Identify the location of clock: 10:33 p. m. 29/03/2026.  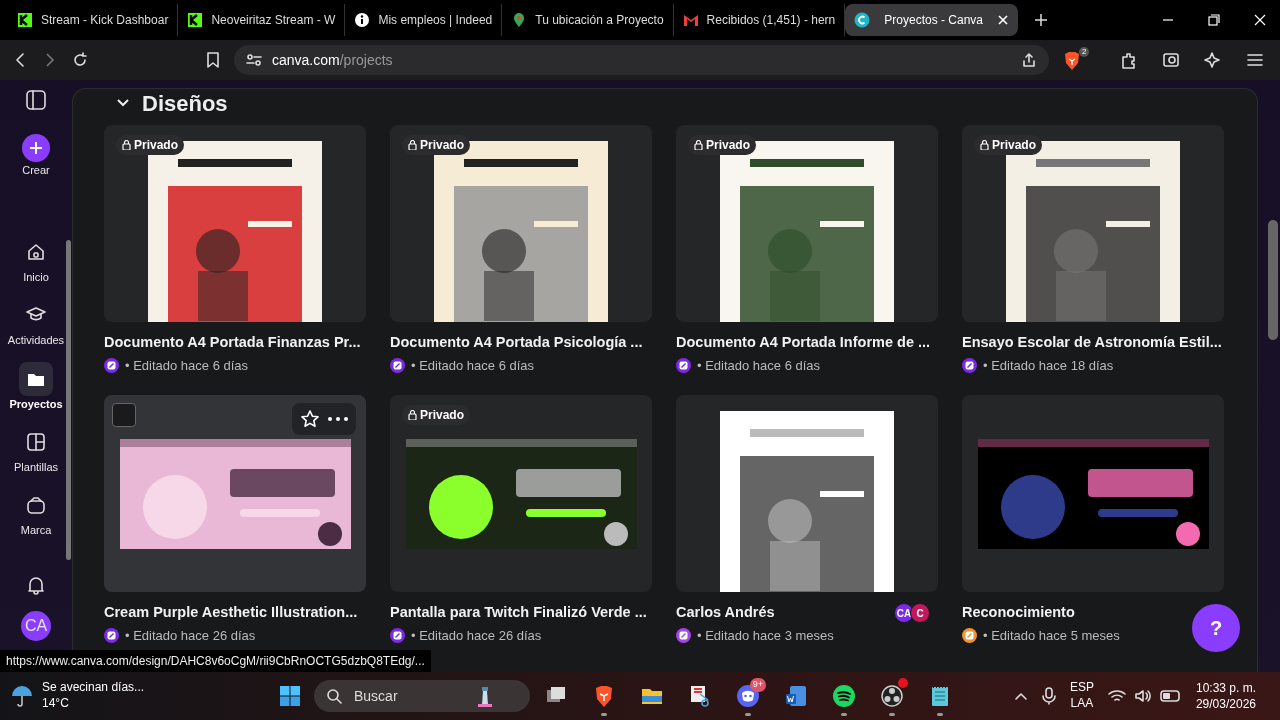
(1232, 696).